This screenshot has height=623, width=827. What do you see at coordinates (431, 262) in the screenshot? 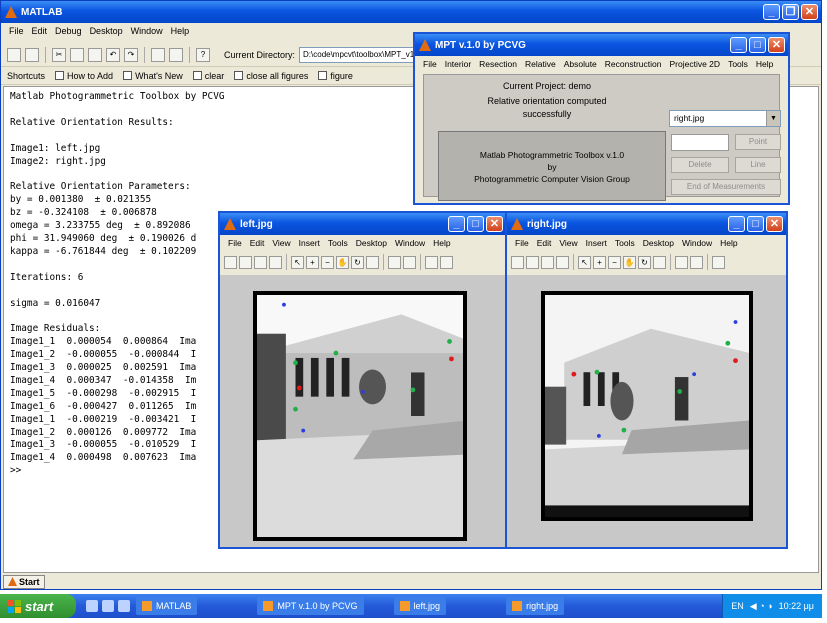
I see `hide-plot-tools-icon` at bounding box center [431, 262].